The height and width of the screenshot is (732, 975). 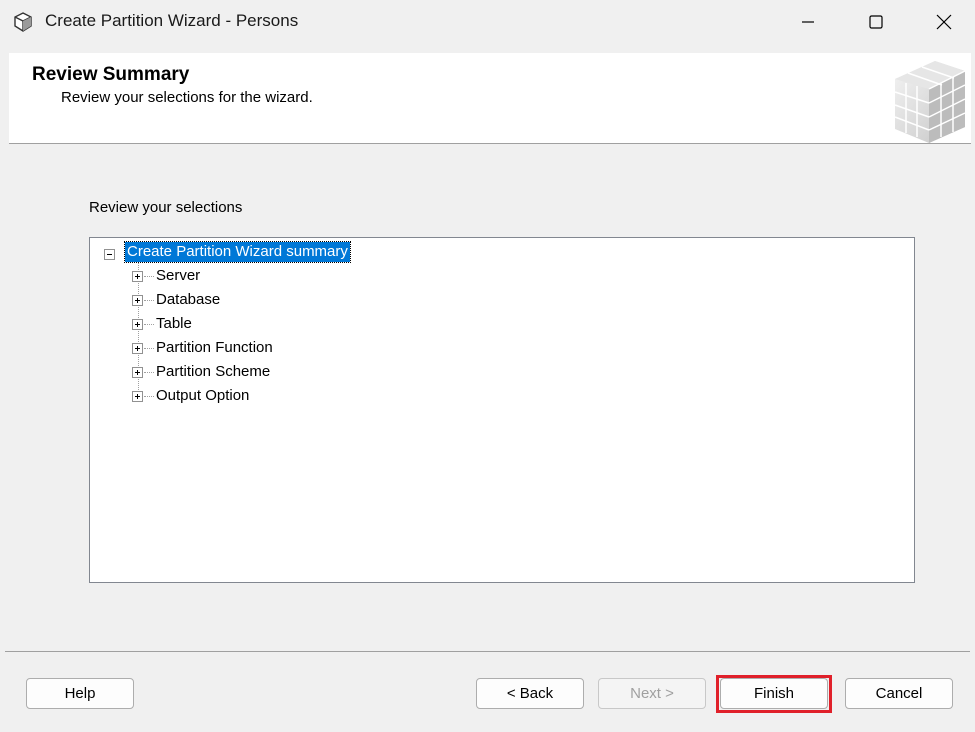 What do you see at coordinates (774, 694) in the screenshot?
I see `finish-highlight` at bounding box center [774, 694].